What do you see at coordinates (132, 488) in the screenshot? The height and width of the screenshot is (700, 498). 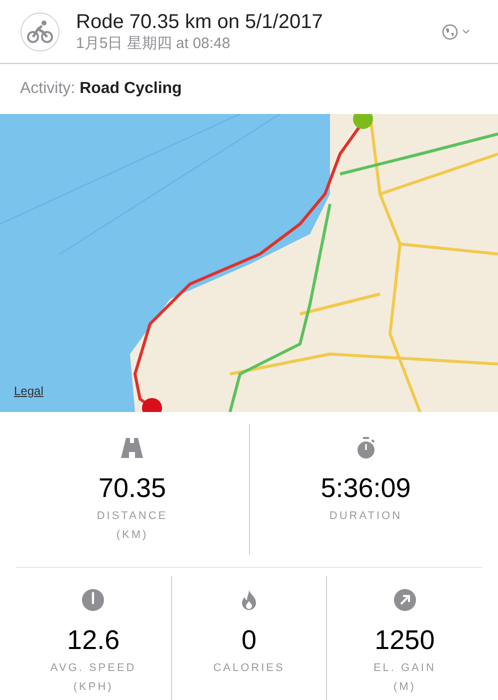 I see `stat-value: 70.35` at bounding box center [132, 488].